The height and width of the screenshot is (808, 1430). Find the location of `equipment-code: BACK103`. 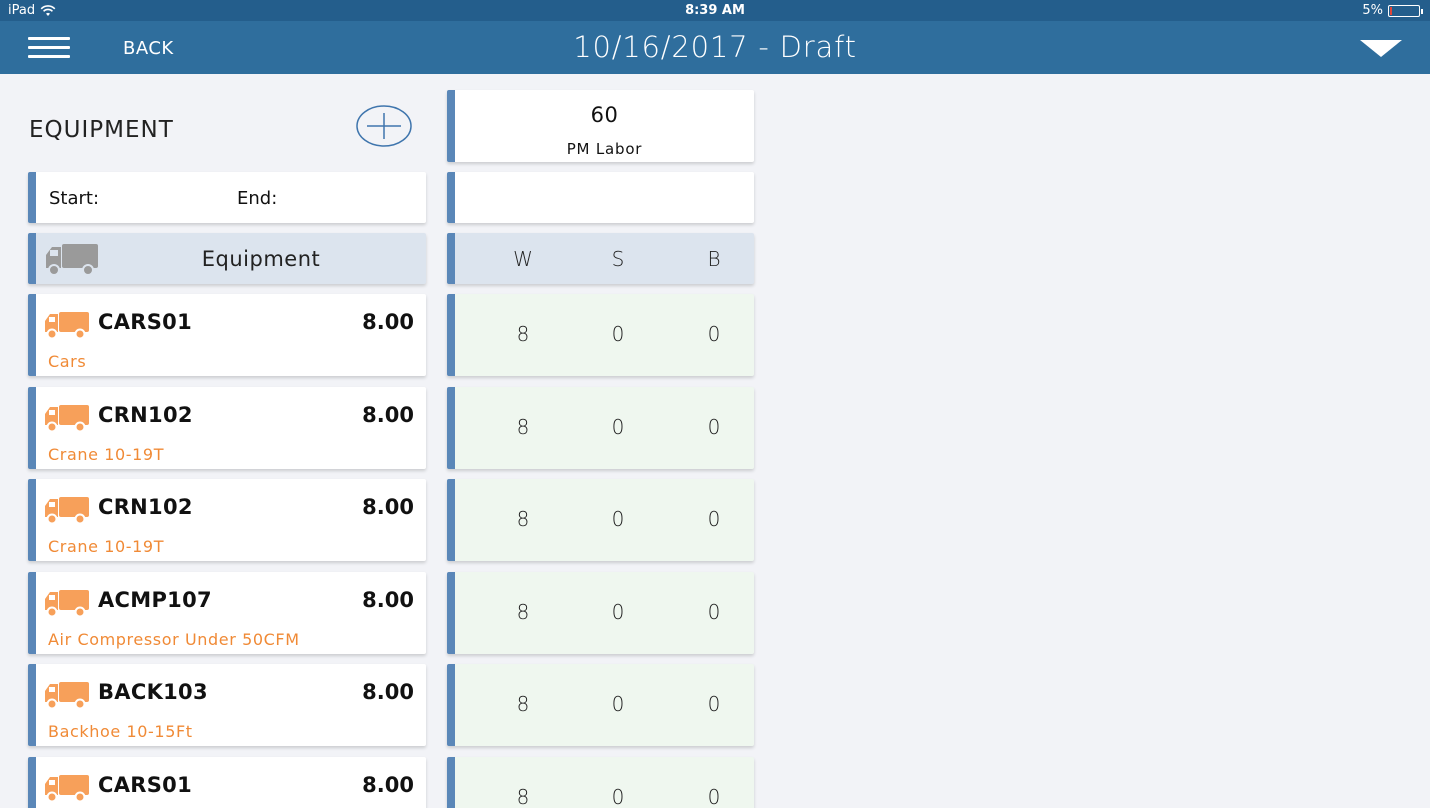

equipment-code: BACK103 is located at coordinates (153, 692).